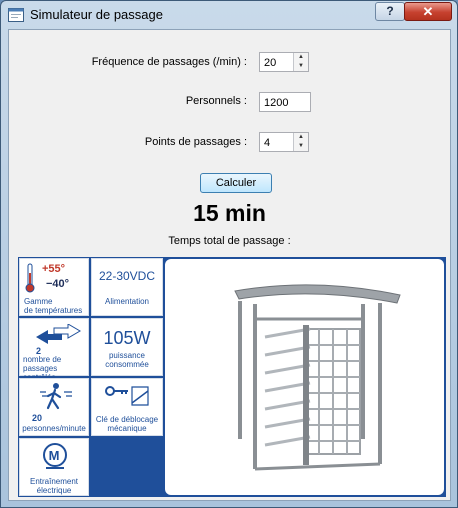 The height and width of the screenshot is (508, 458). I want to click on turnstile-illustration, so click(317, 377).